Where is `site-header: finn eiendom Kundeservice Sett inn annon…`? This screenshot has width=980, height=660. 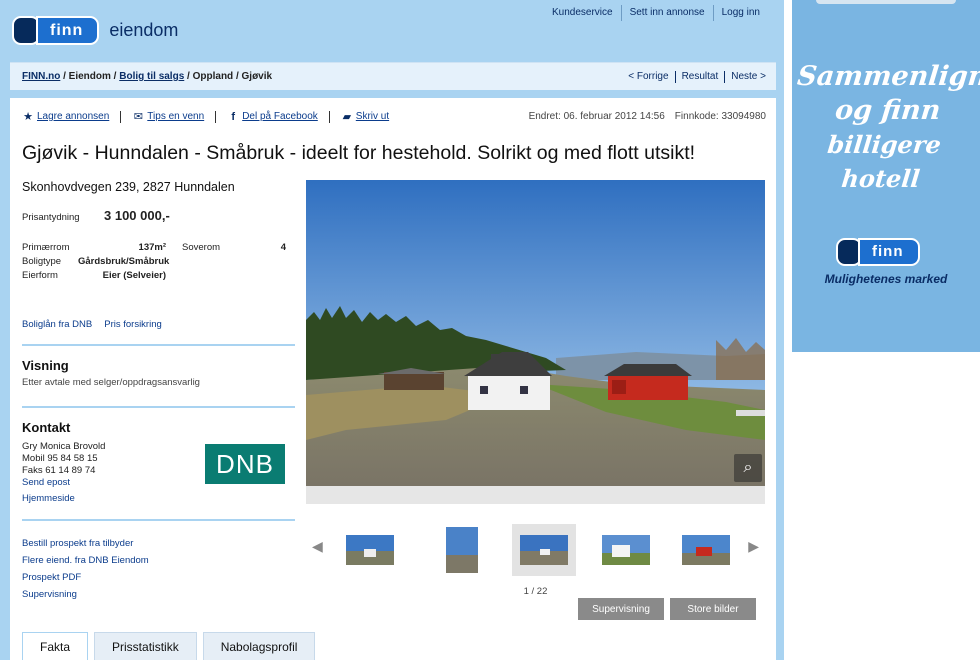
site-header: finn eiendom Kundeservice Sett inn annon… is located at coordinates (392, 31).